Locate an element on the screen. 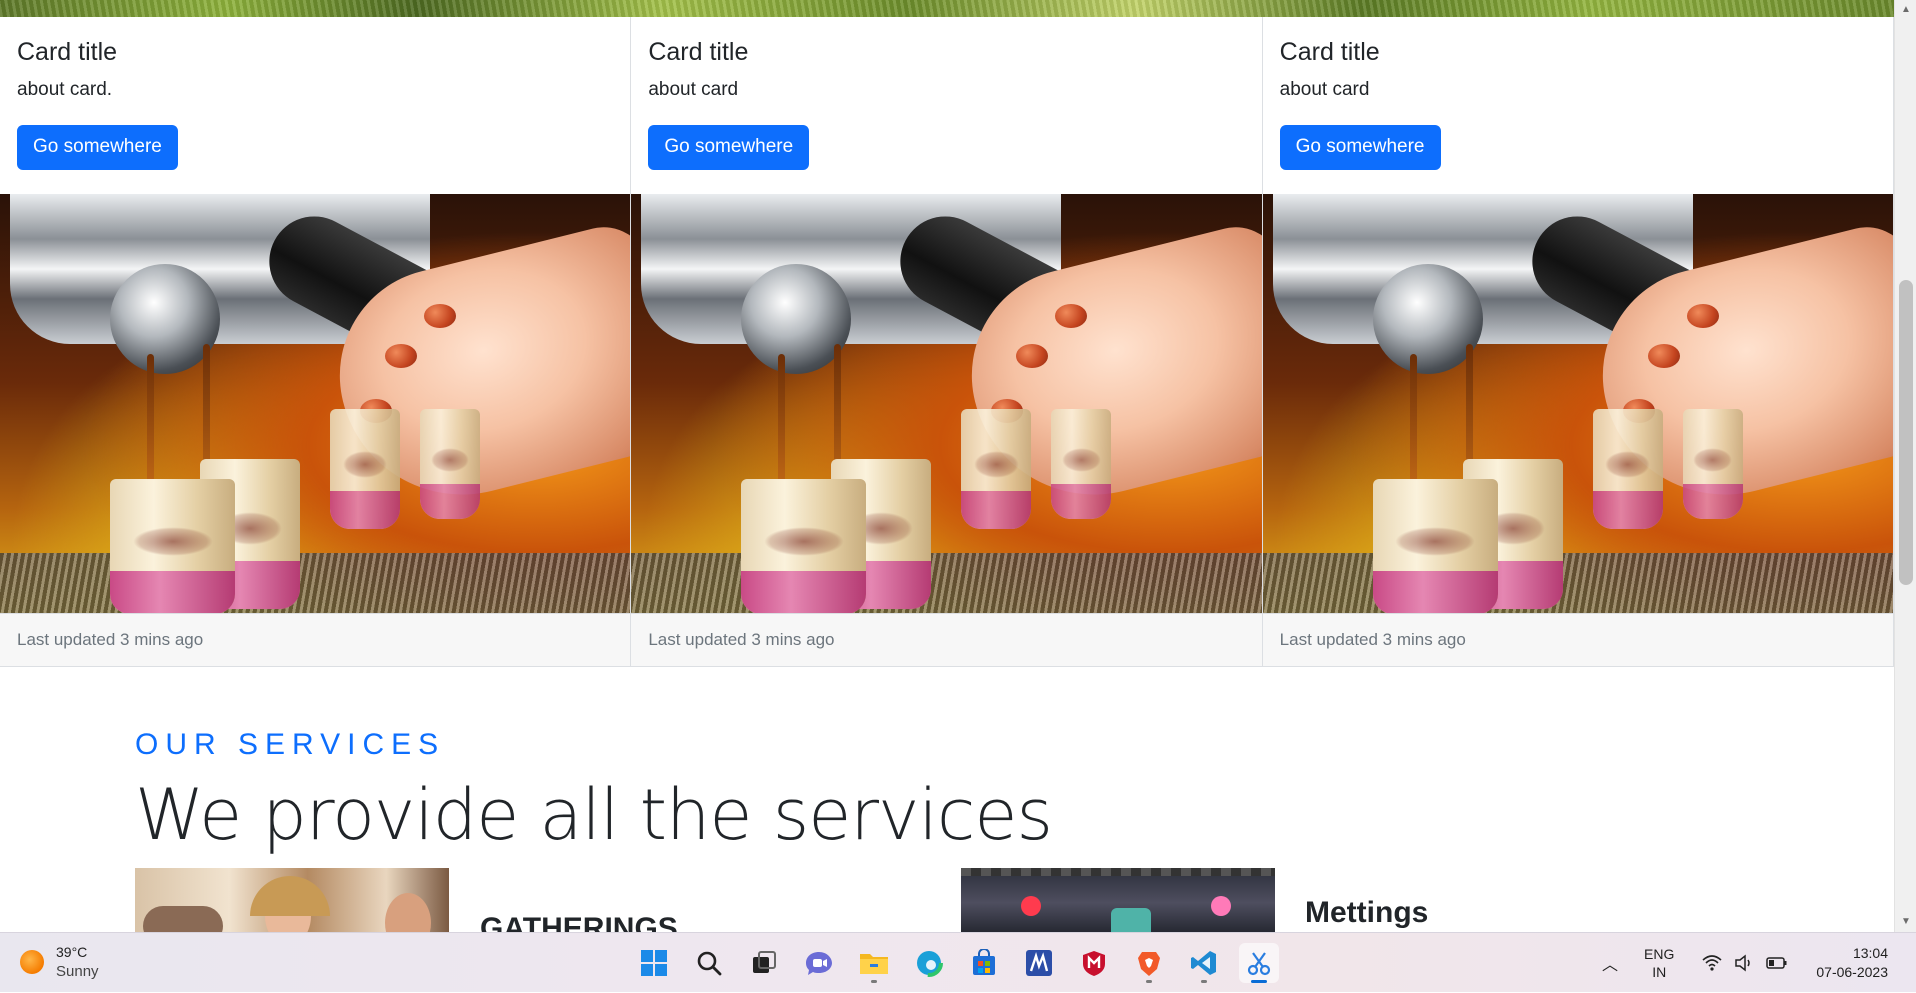 This screenshot has width=1916, height=993. weather-temp: 39°C is located at coordinates (72, 952).